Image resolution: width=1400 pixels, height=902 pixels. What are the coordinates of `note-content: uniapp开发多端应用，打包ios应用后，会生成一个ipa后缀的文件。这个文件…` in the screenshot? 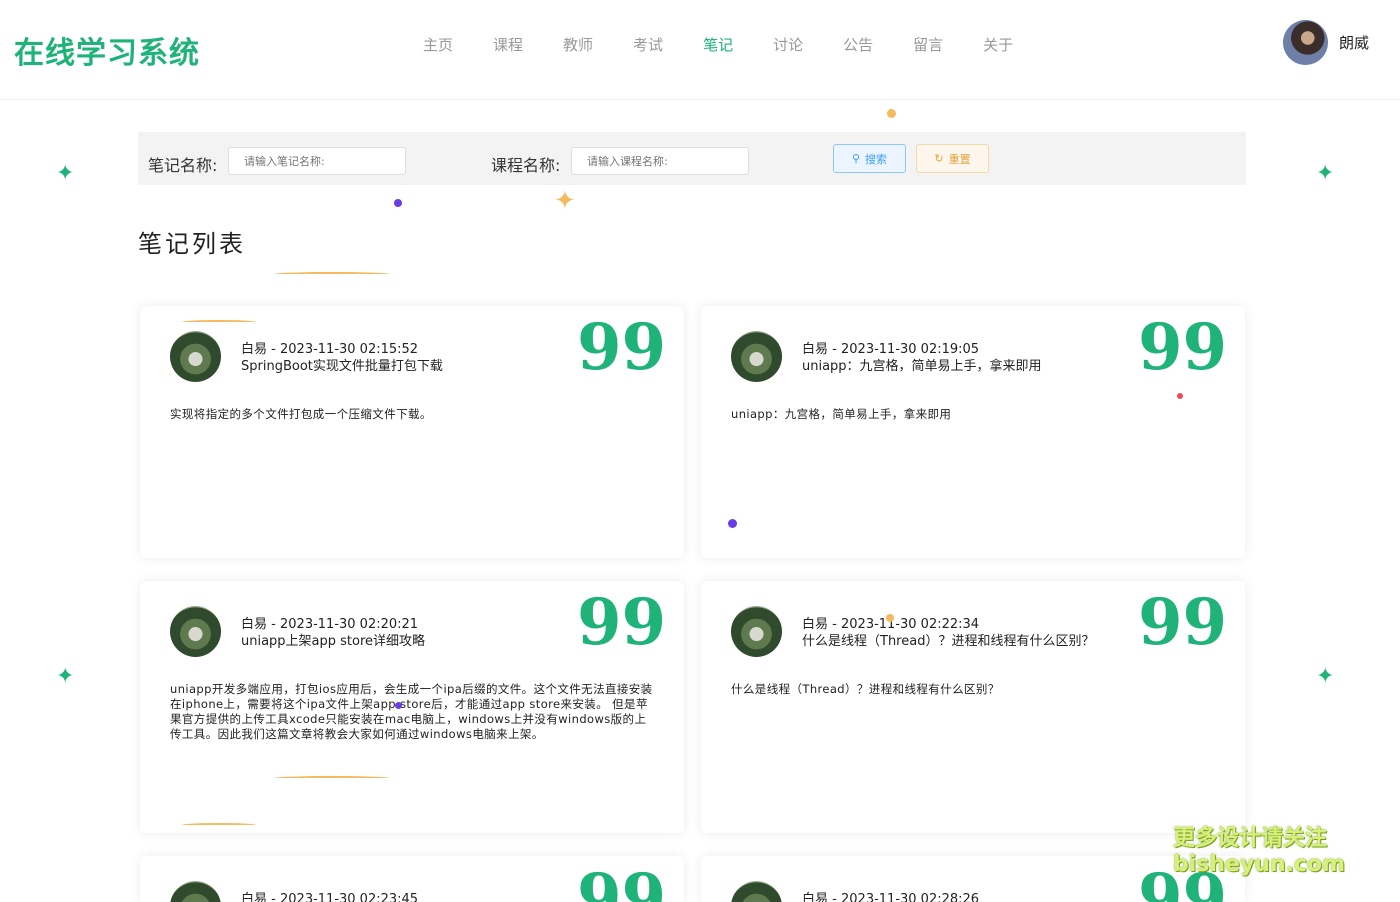 It's located at (411, 711).